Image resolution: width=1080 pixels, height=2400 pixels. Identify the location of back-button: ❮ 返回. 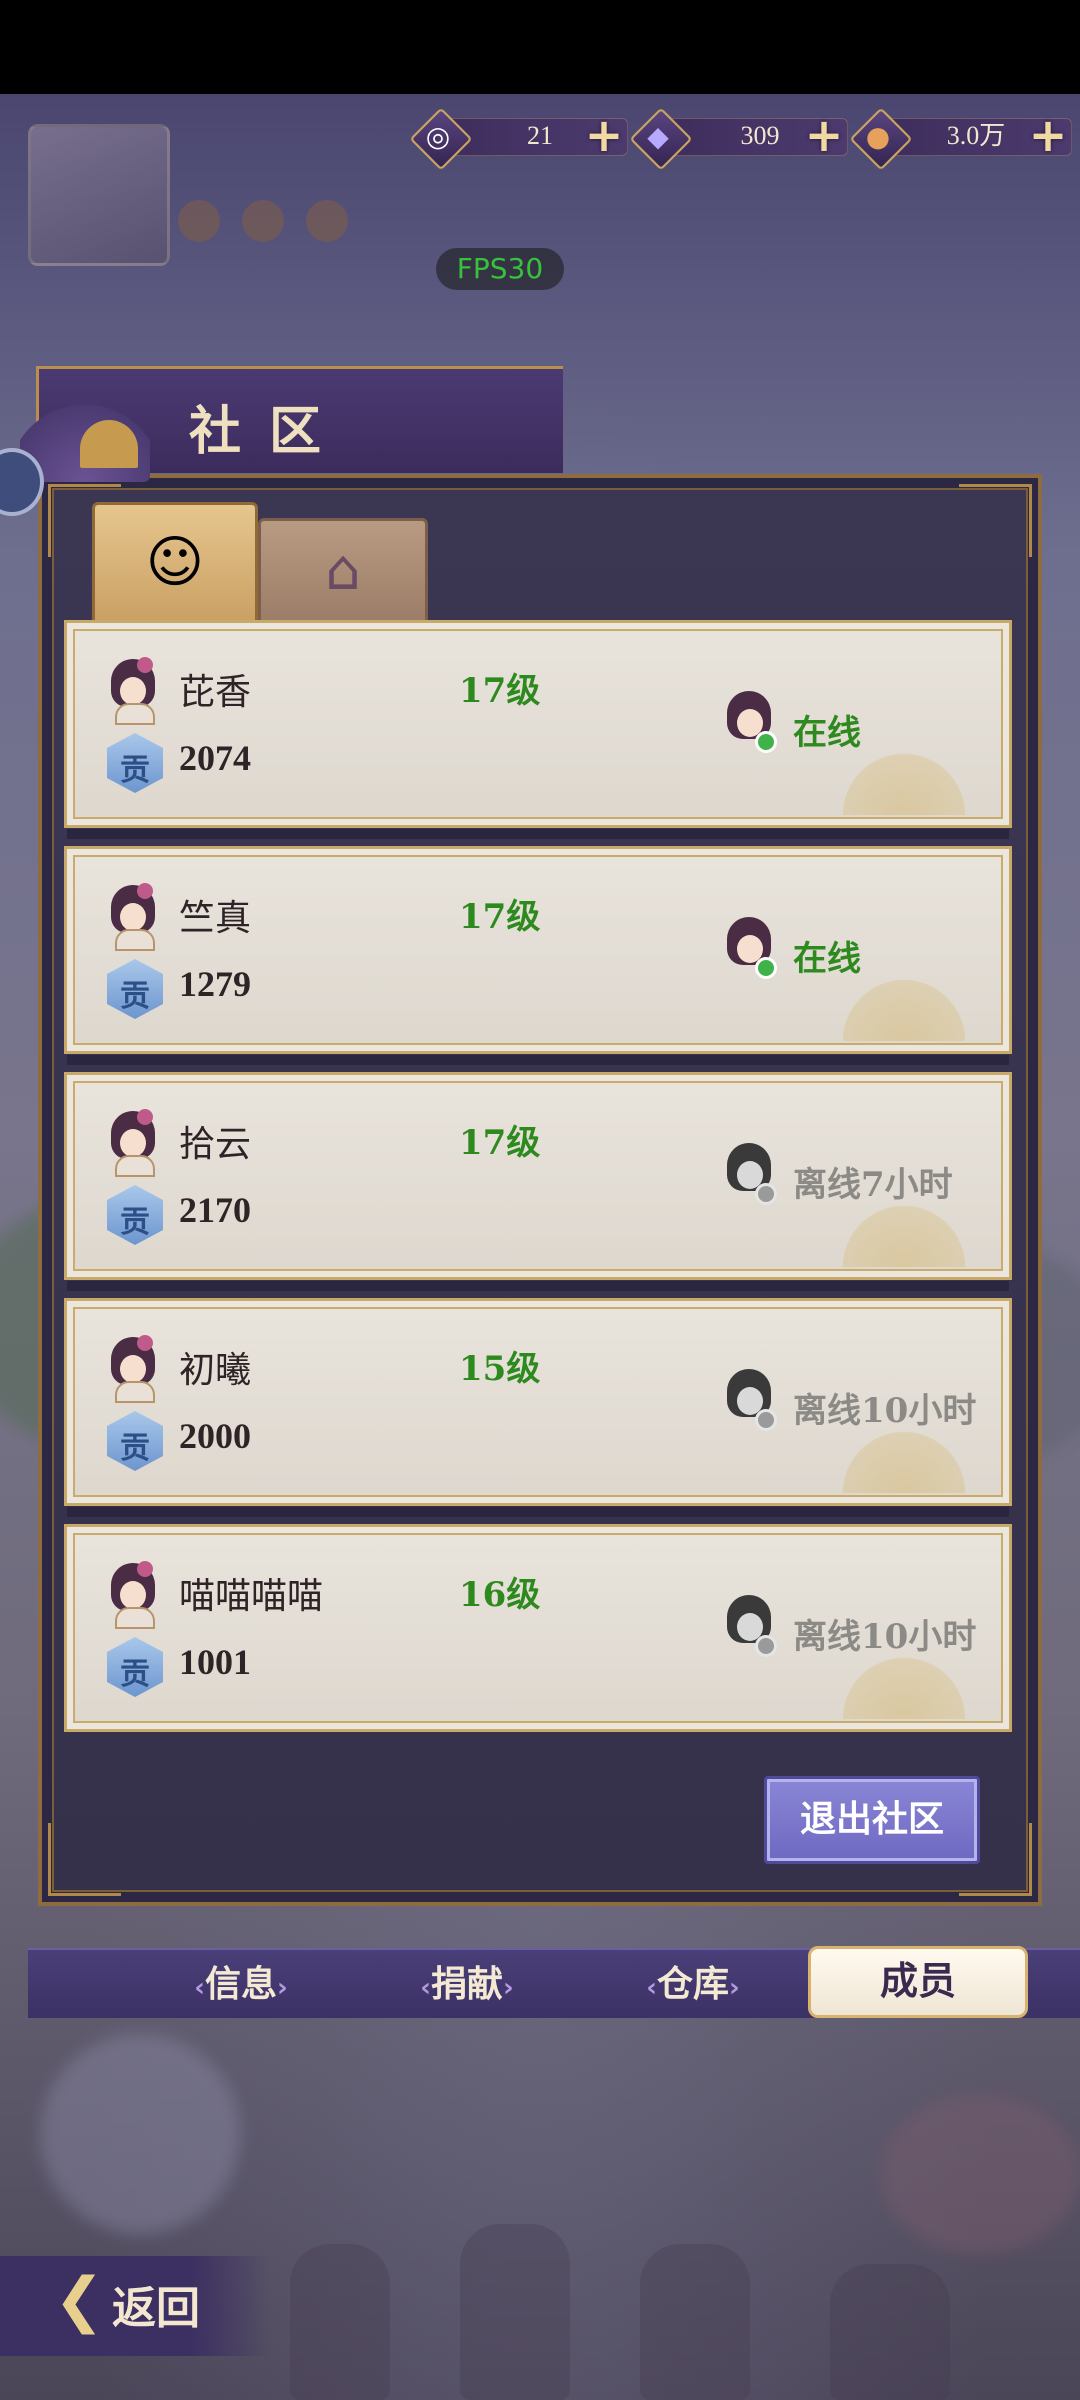
(135, 2306).